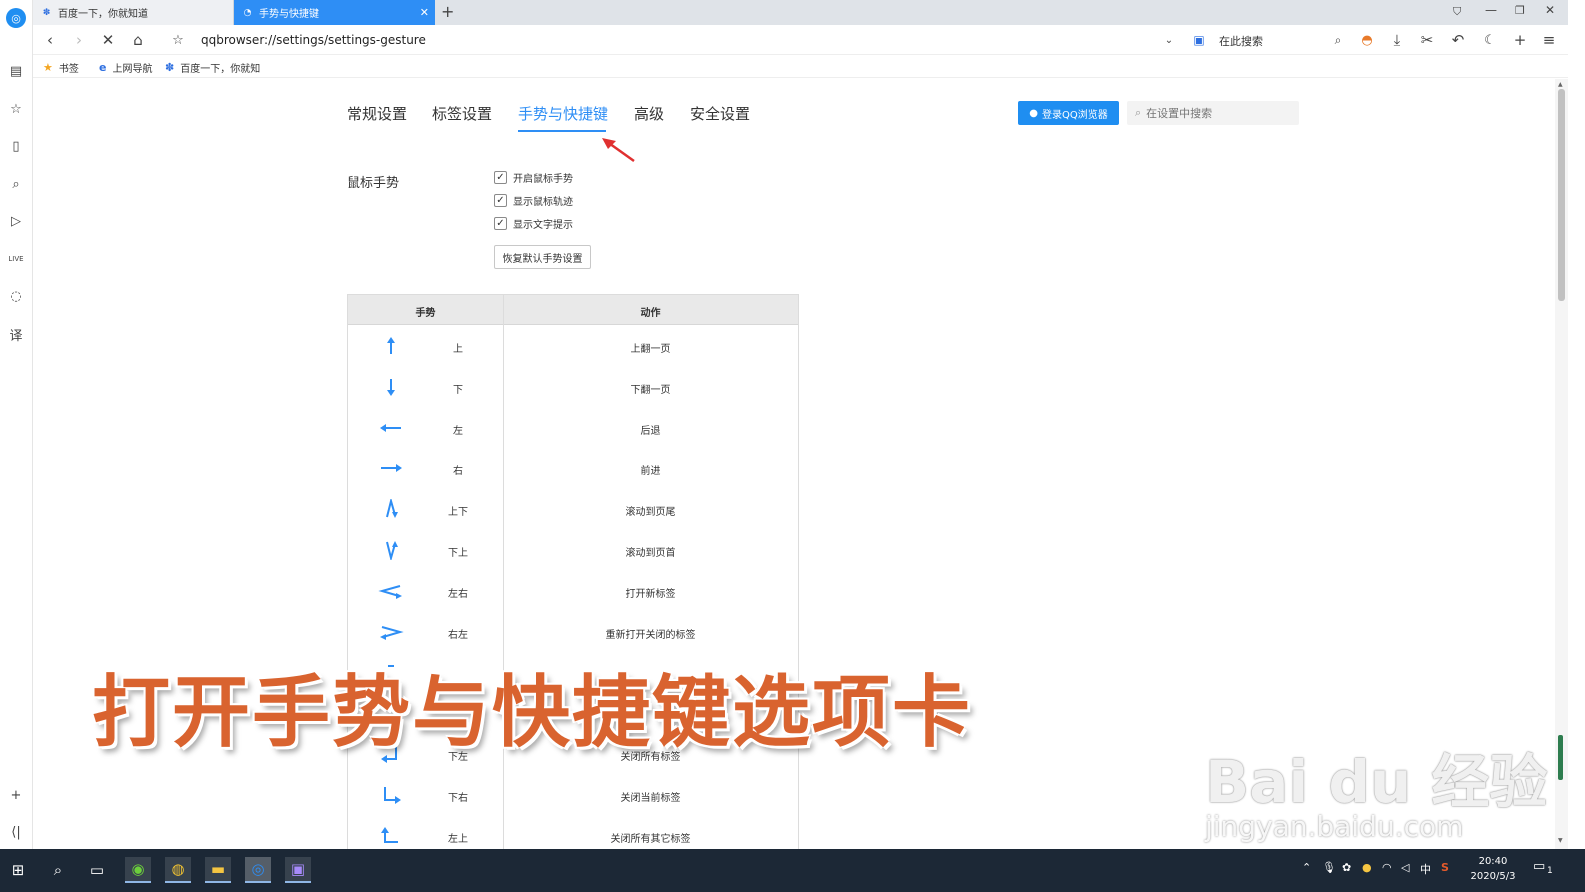 This screenshot has height=892, width=1585. I want to click on page-scrollbar: ▲ ▼, so click(1561, 464).